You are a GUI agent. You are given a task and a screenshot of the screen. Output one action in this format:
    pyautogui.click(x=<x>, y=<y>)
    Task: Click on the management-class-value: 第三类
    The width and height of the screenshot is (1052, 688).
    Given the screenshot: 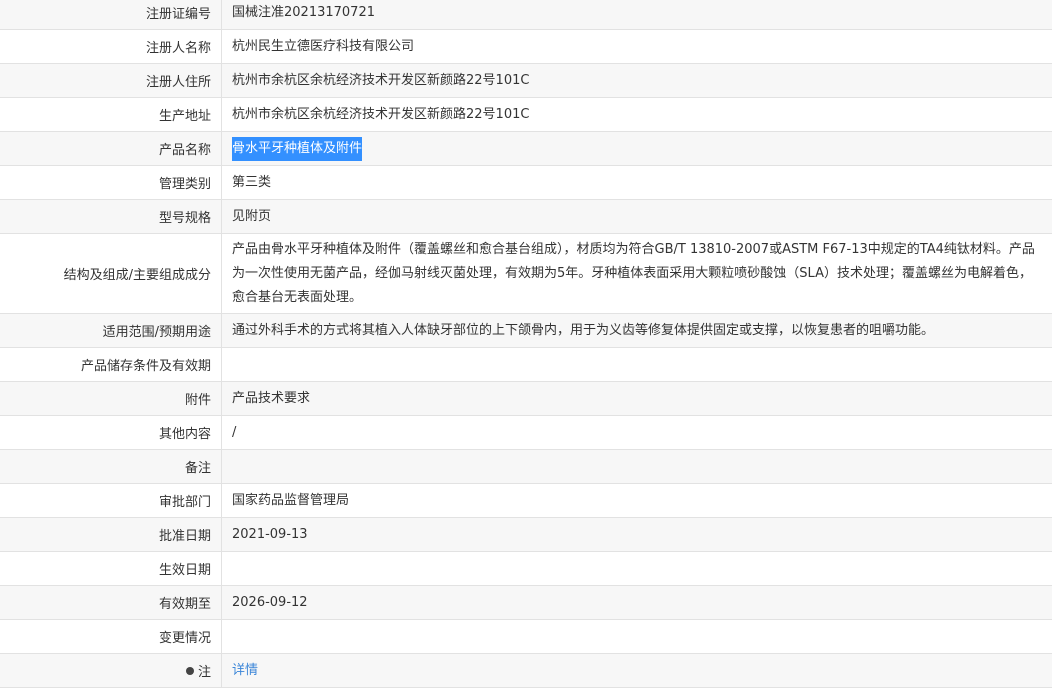 What is the action you would take?
    pyautogui.click(x=252, y=182)
    